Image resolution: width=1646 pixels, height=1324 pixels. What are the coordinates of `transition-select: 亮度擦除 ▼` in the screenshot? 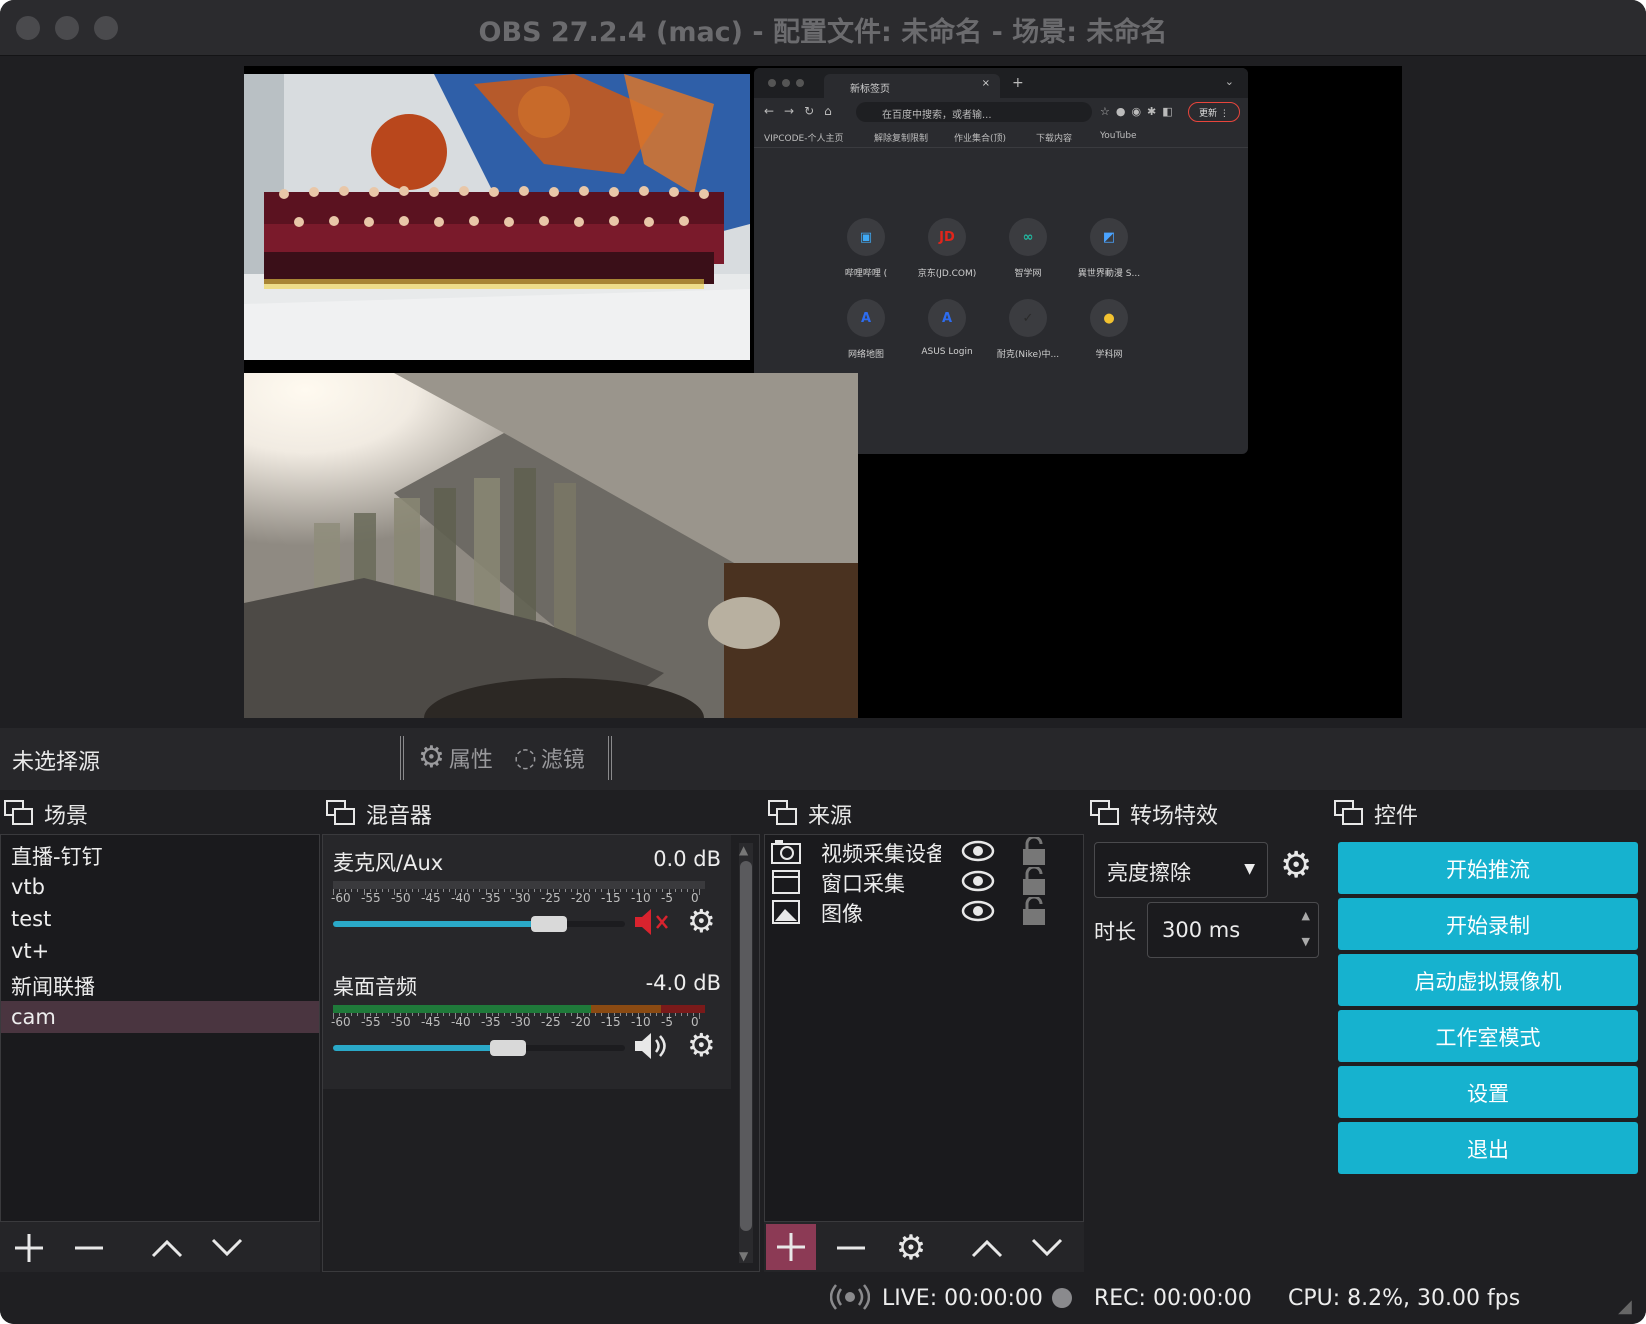 It's located at (1181, 870).